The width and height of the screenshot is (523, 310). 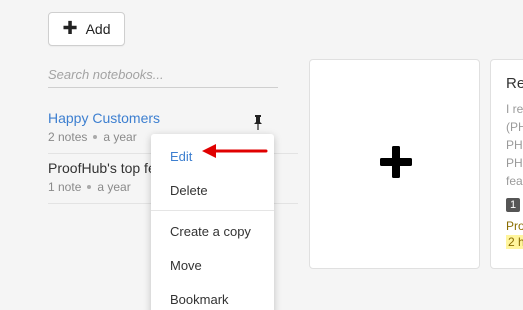 I want to click on plus-icon: ✚, so click(x=70, y=28).